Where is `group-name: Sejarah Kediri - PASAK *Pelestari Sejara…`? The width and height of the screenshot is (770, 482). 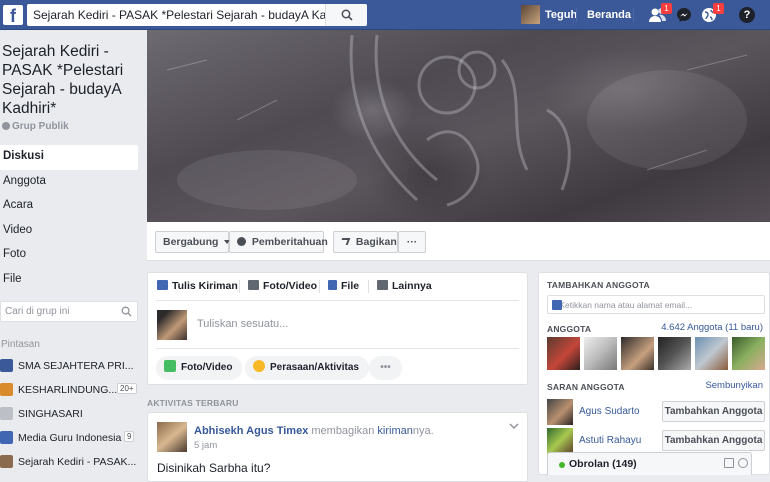
group-name: Sejarah Kediri - PASAK *Pelestari Sejara… is located at coordinates (70, 80).